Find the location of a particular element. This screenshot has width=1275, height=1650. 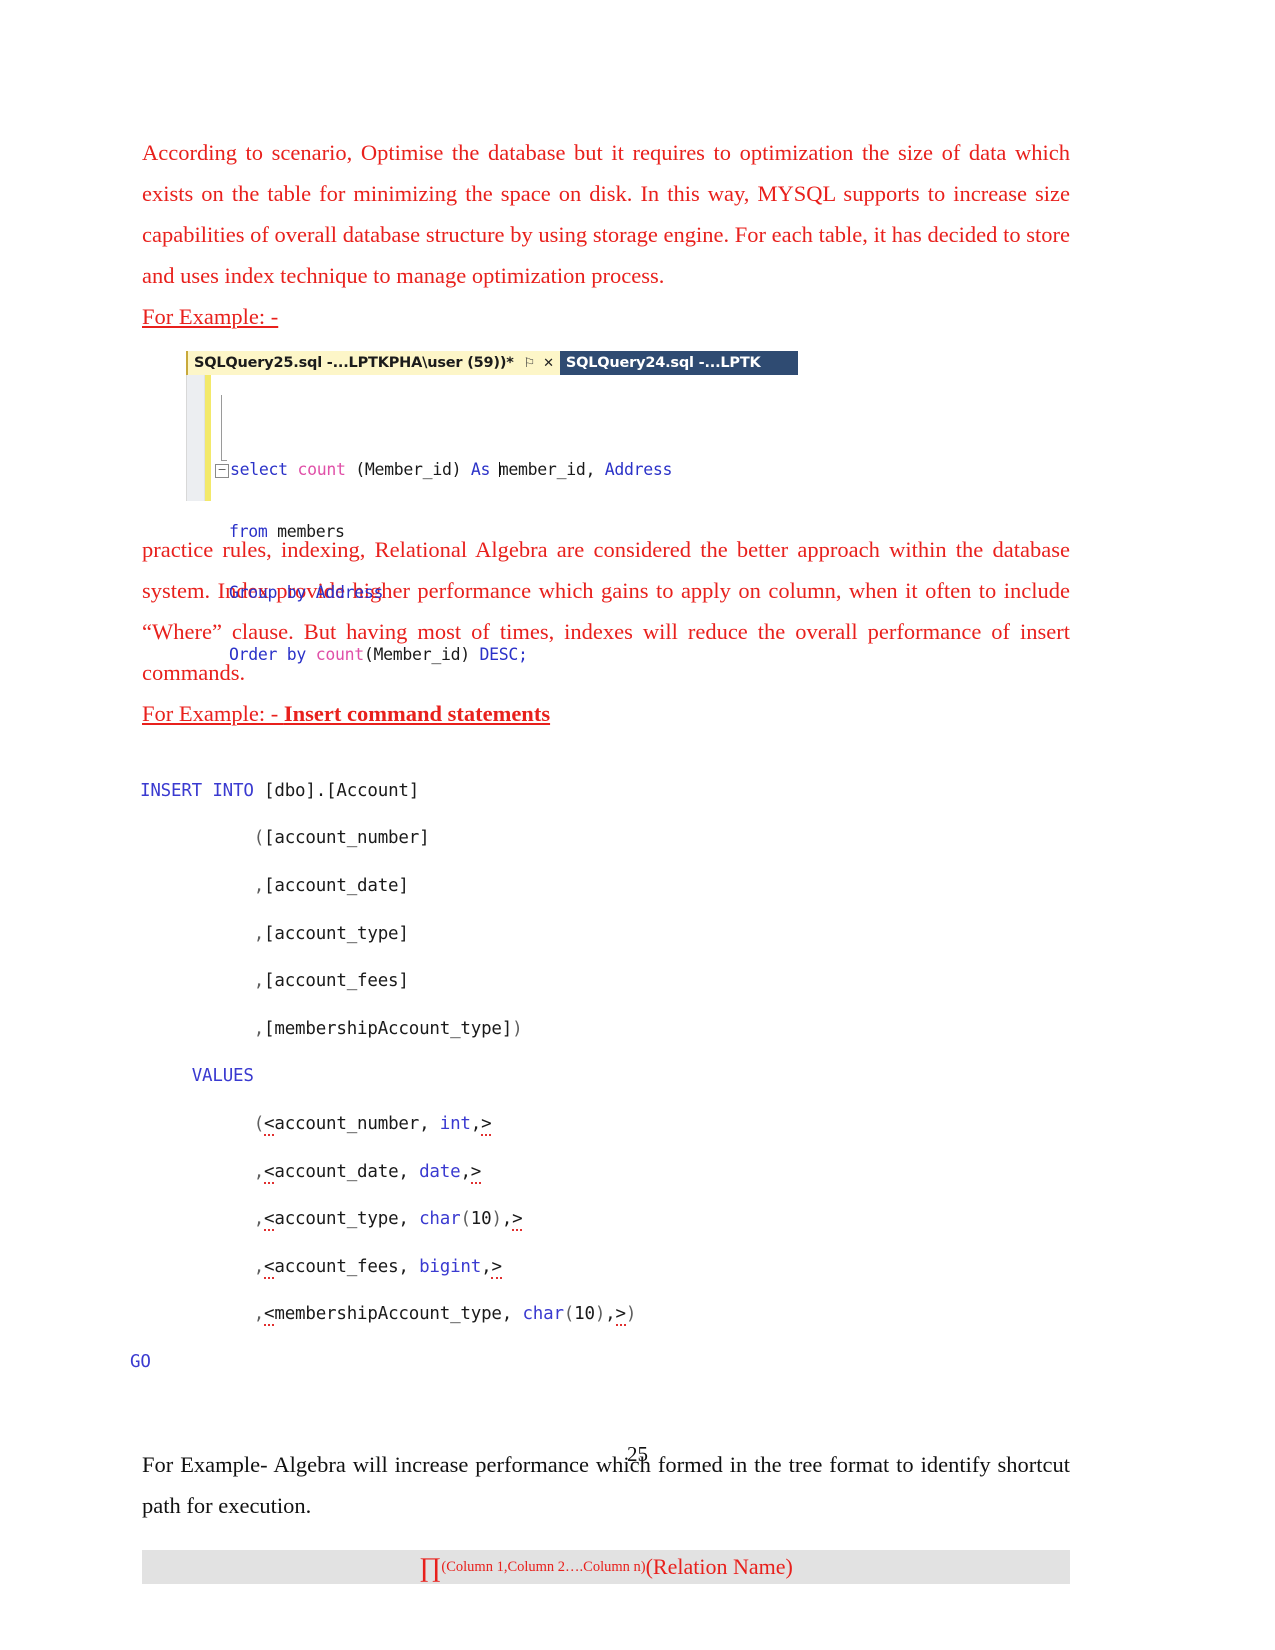

outline-collapse-icon: − is located at coordinates (222, 471).